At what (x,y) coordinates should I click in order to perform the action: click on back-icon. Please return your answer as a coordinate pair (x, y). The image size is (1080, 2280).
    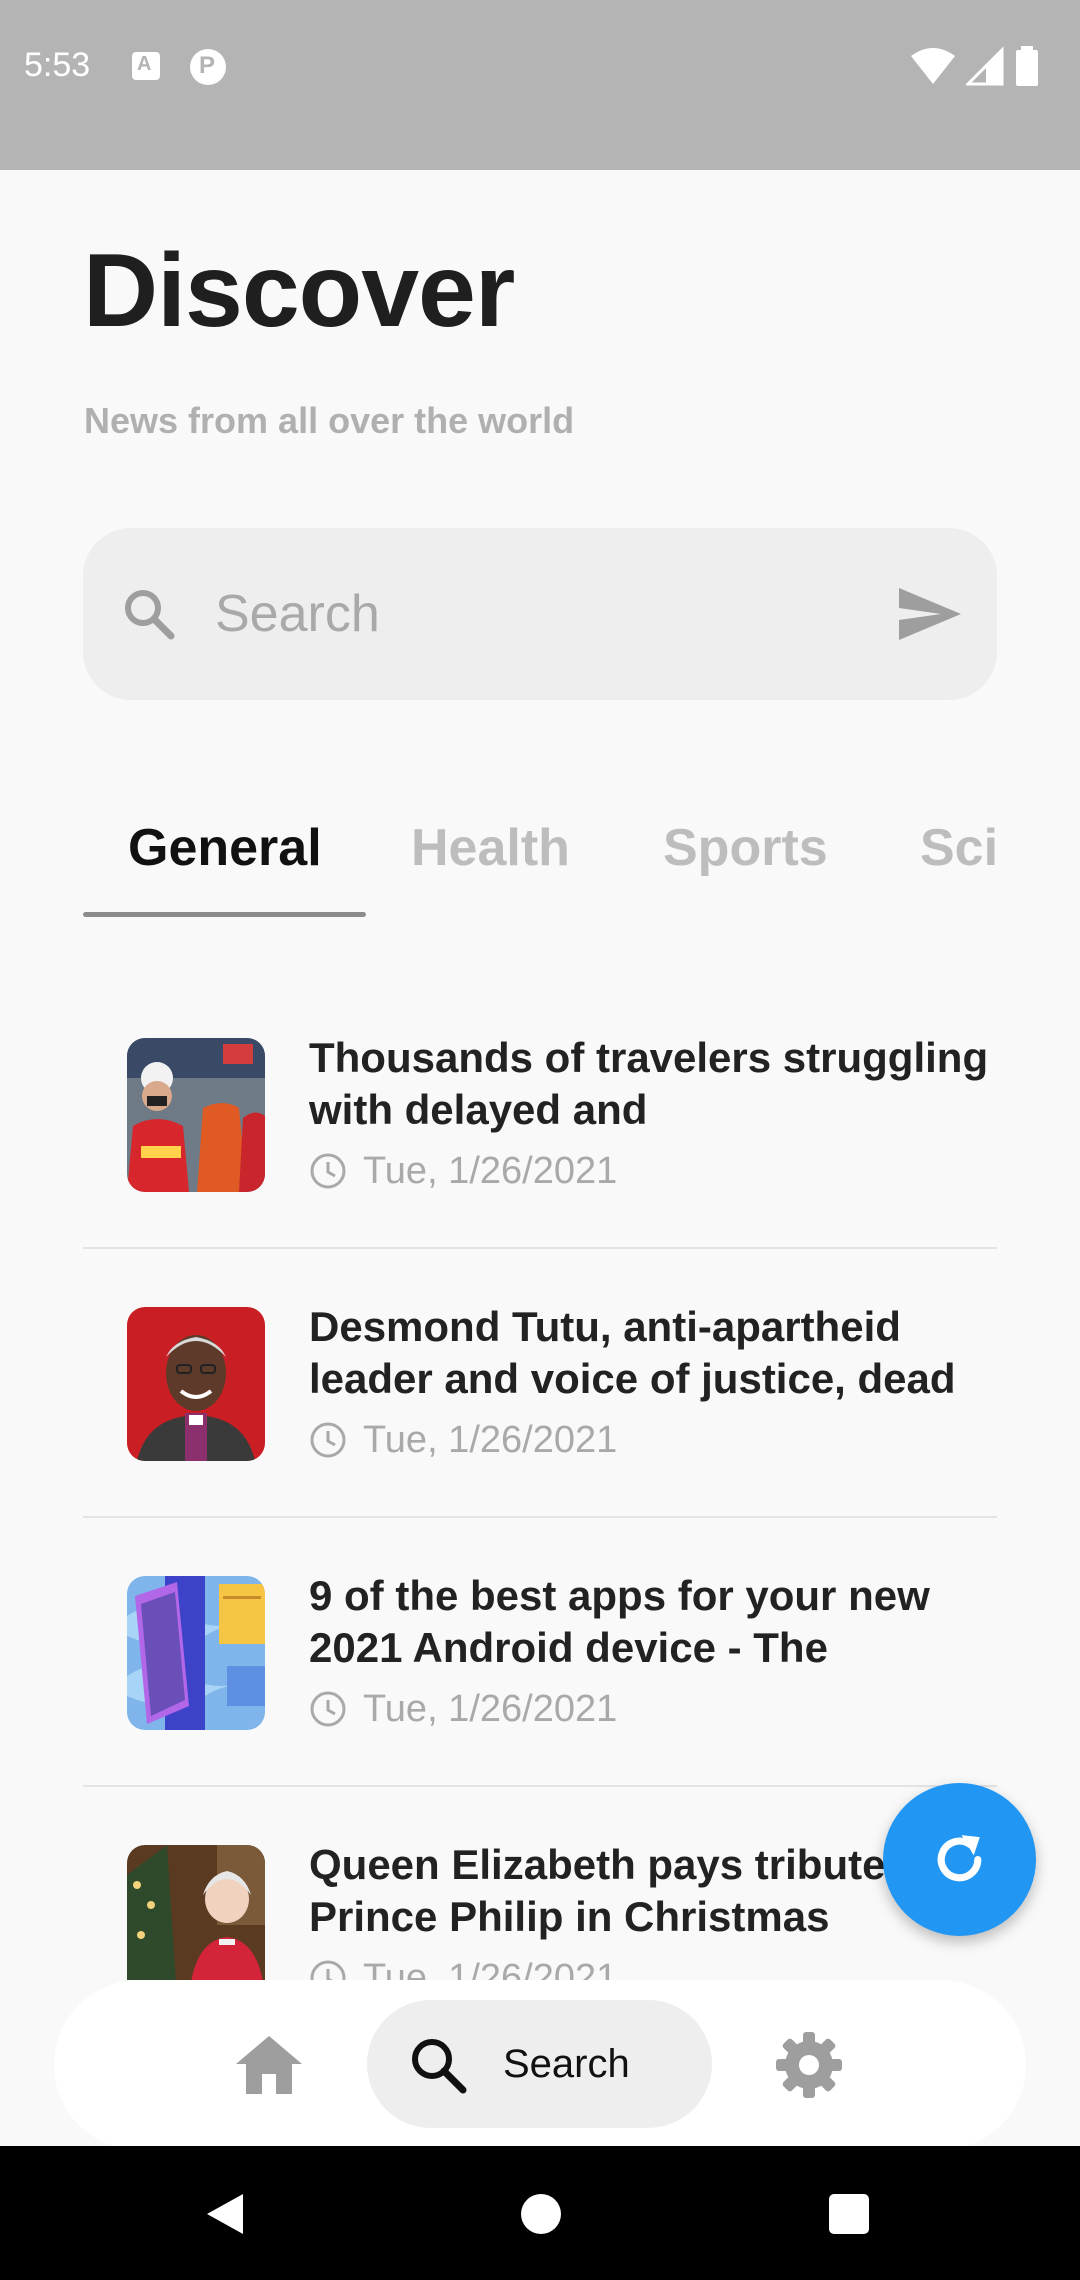
    Looking at the image, I should click on (225, 2214).